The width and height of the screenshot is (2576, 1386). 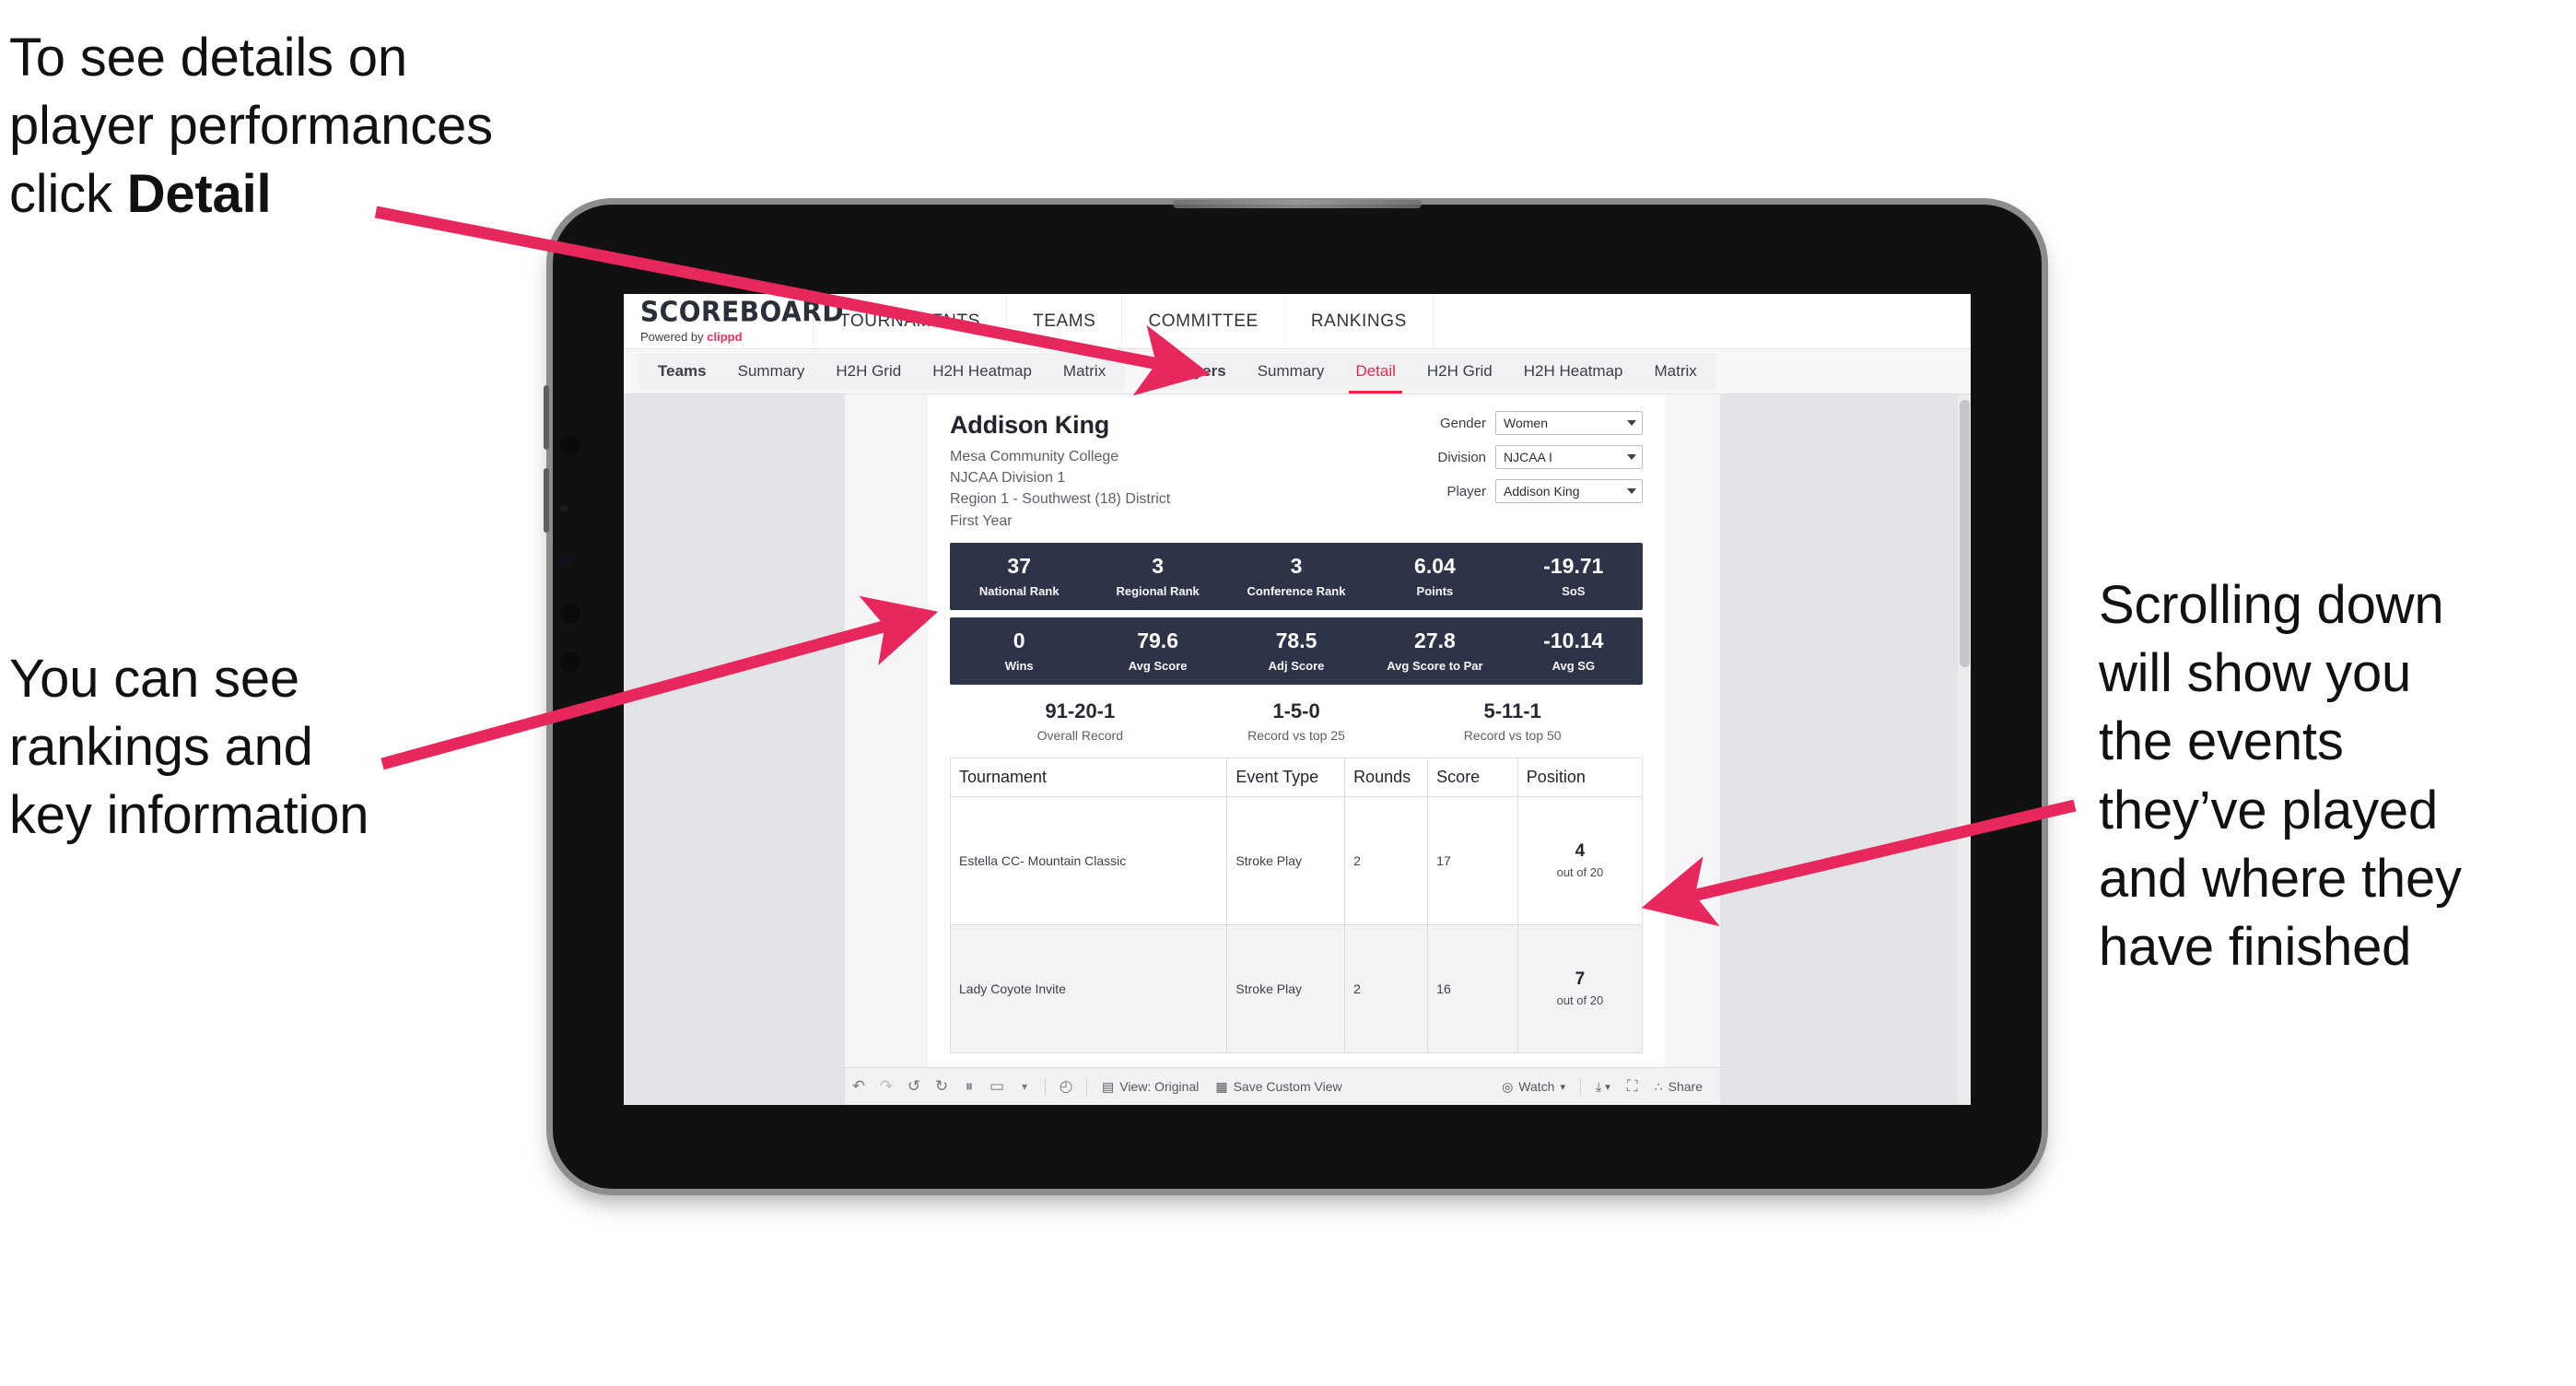 I want to click on stat-adj-score: 78.5 Adj Score, so click(x=1296, y=651).